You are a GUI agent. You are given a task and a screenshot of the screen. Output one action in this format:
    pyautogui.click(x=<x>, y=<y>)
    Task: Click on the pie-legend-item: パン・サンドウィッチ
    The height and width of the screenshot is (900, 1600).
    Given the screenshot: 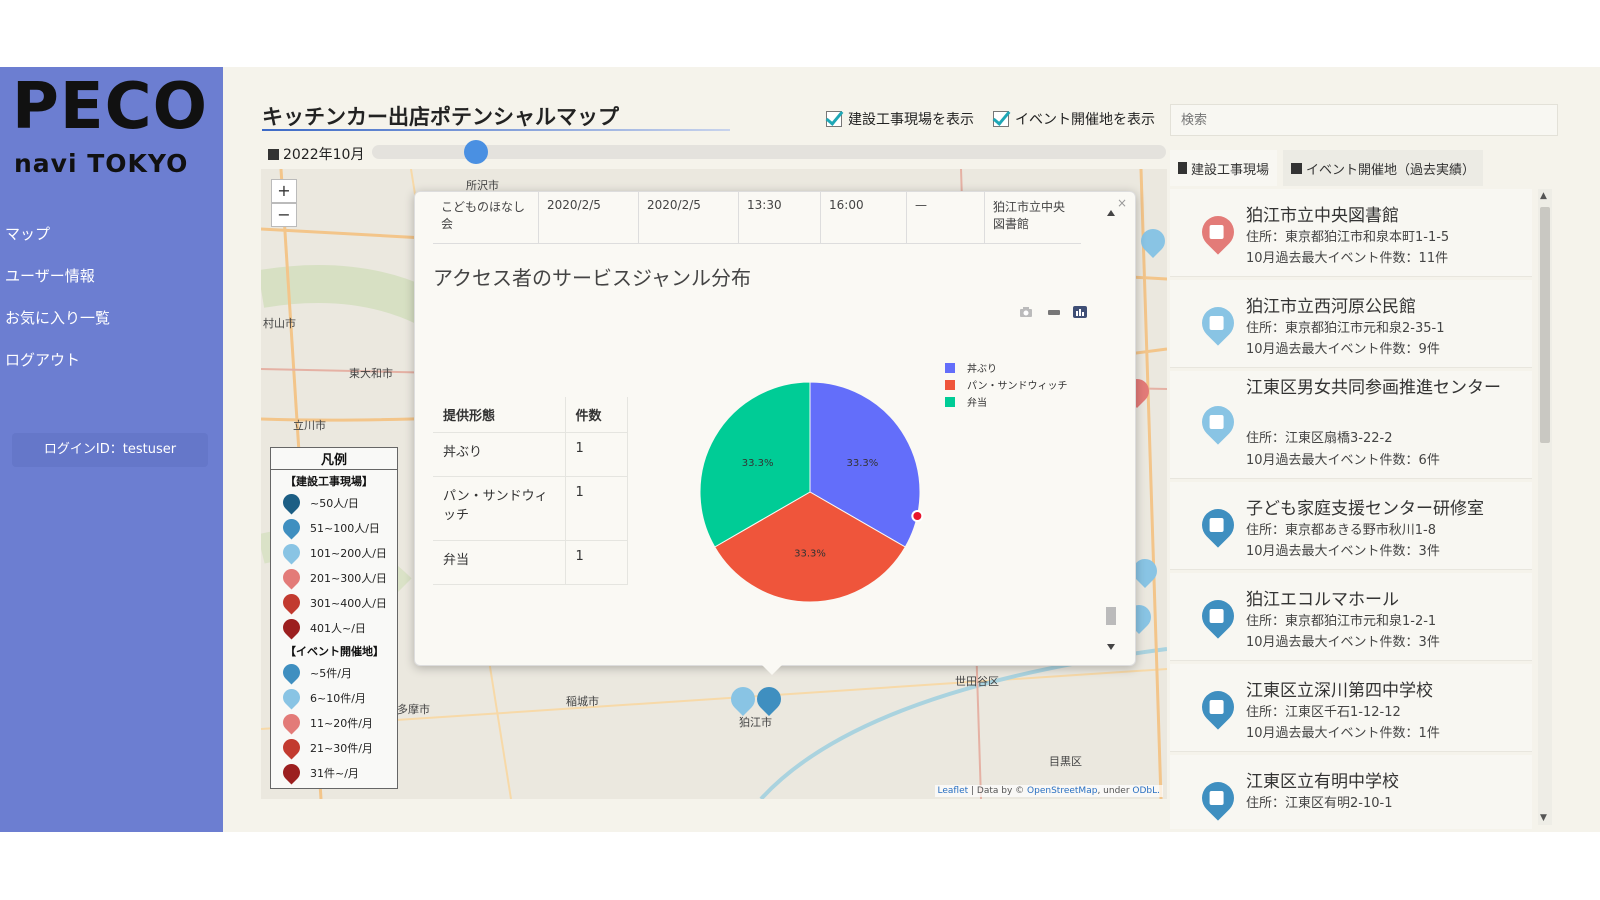 What is the action you would take?
    pyautogui.click(x=1006, y=384)
    